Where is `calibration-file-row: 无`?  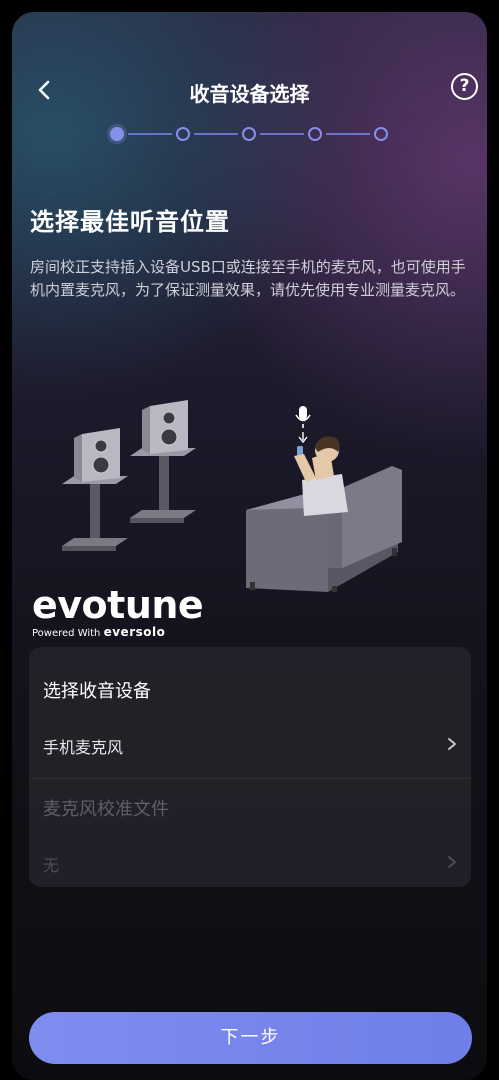 calibration-file-row: 无 is located at coordinates (250, 862).